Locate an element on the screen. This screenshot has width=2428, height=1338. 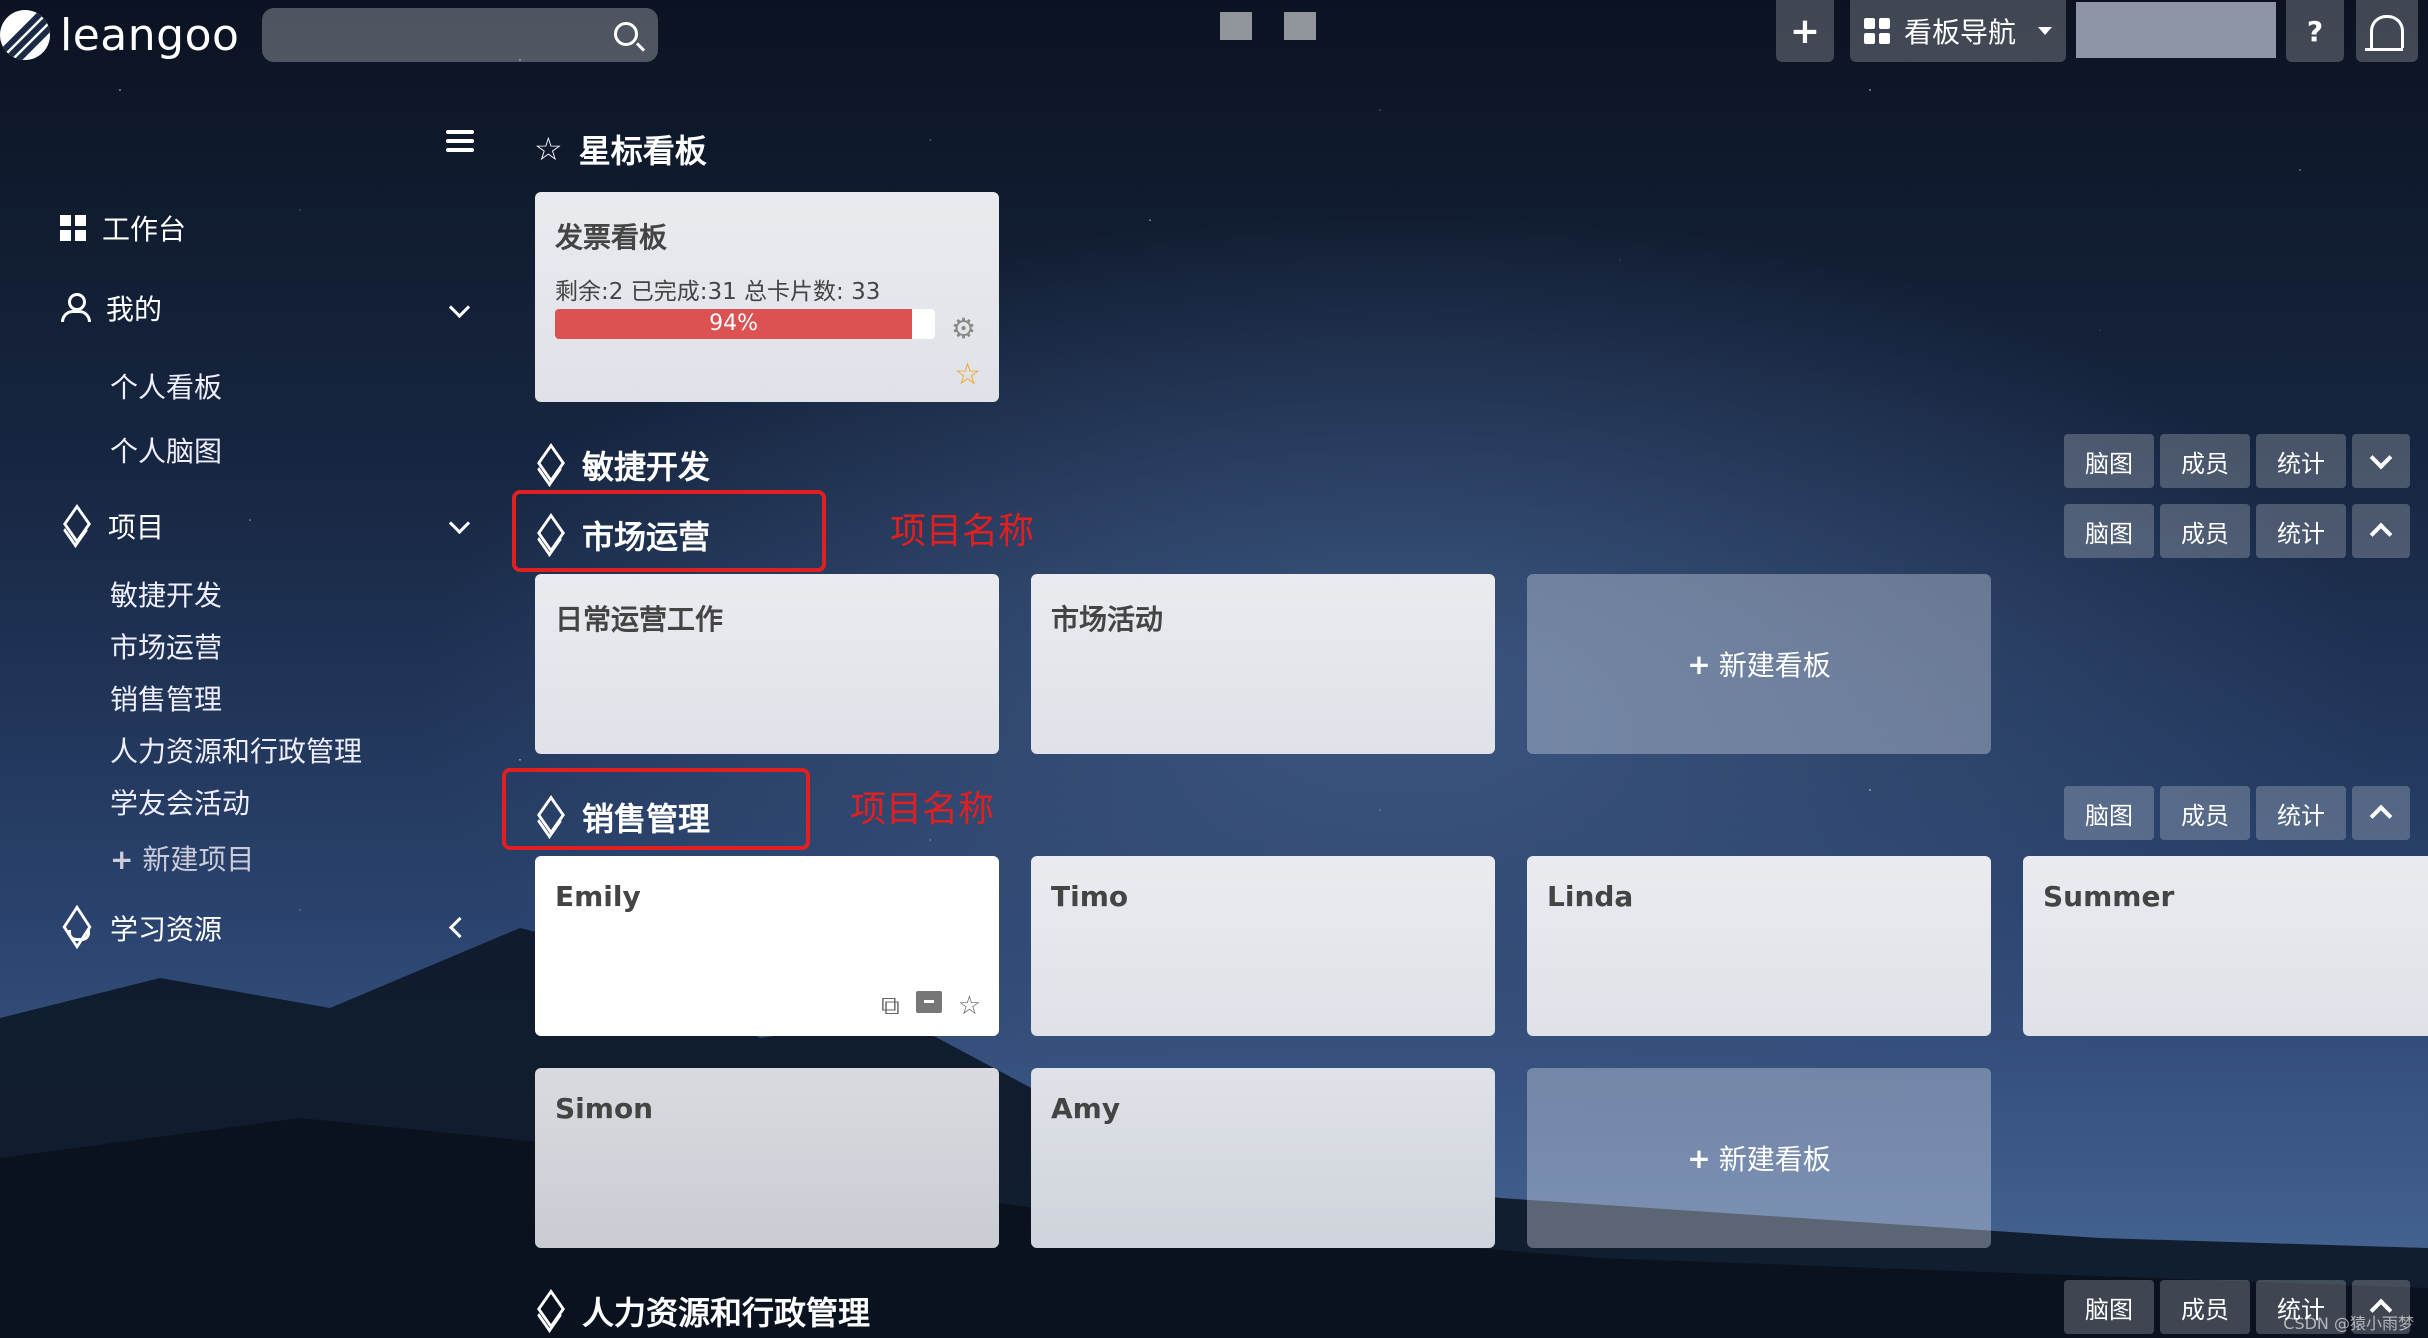
new-project-button: + 新建项目 is located at coordinates (182, 858).